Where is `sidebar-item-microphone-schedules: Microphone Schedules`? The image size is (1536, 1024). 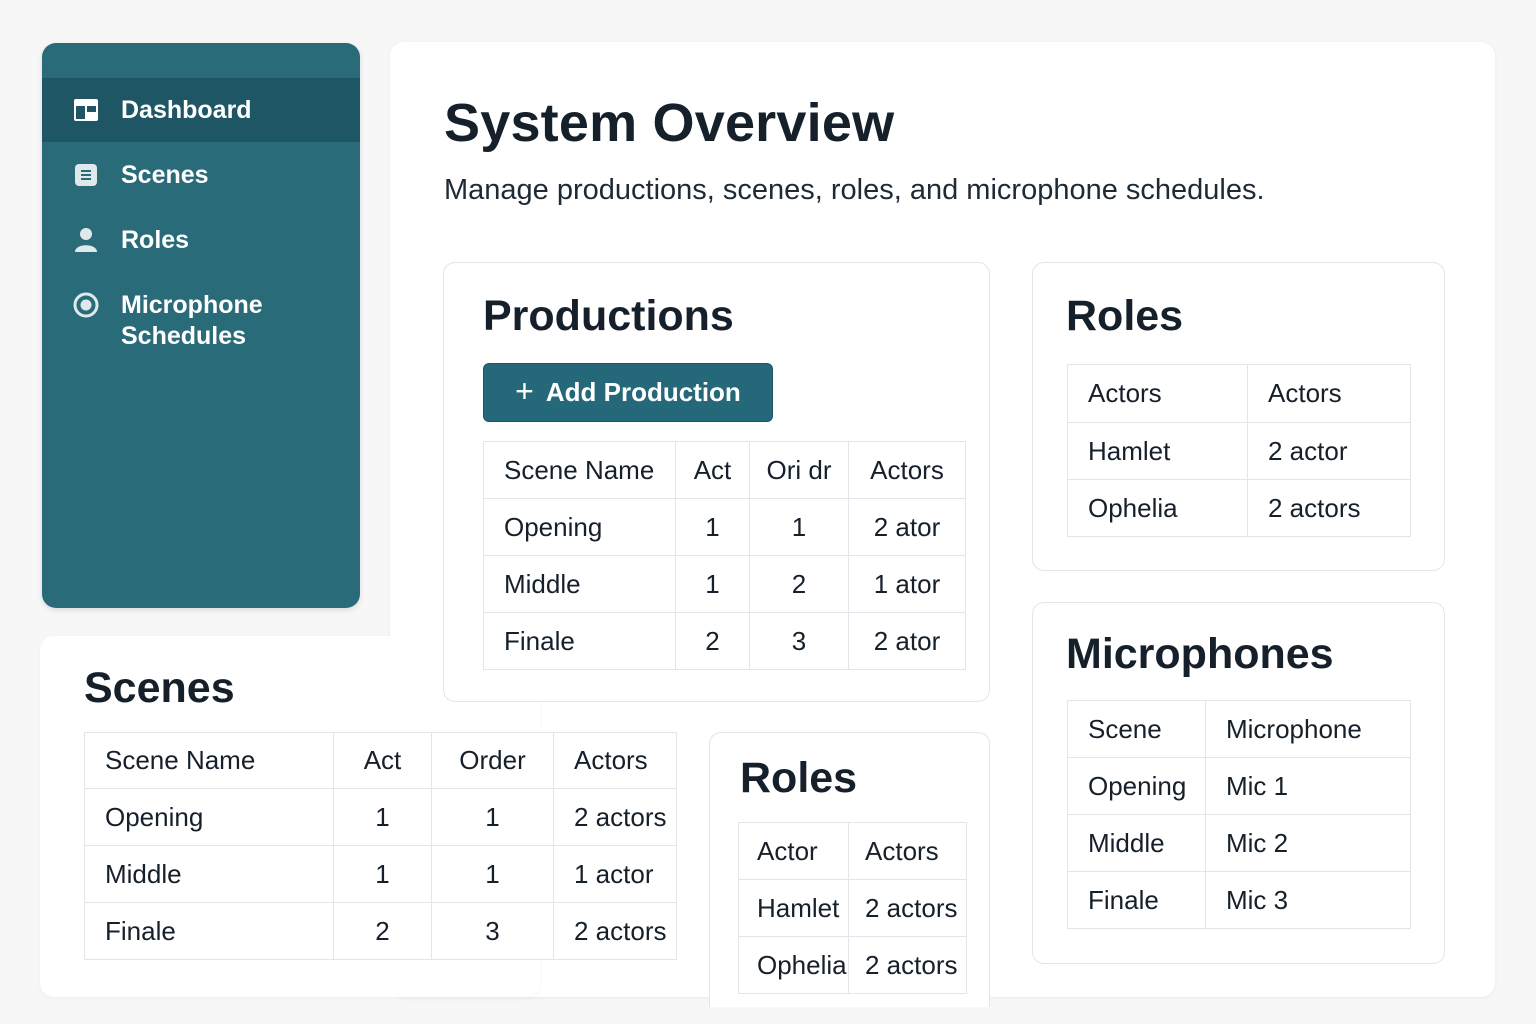 sidebar-item-microphone-schedules: Microphone Schedules is located at coordinates (201, 321).